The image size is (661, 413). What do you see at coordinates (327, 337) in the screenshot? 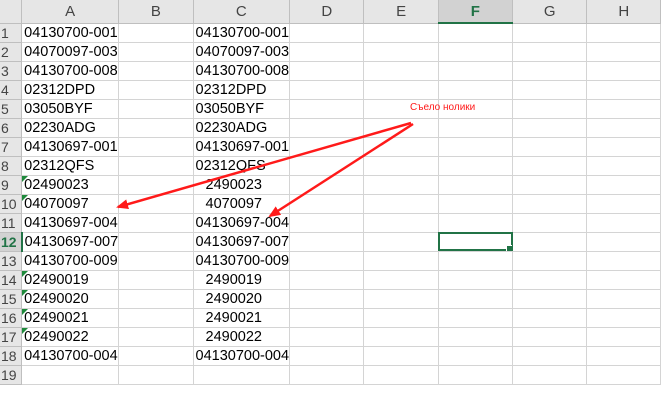
I see `cell-d17` at bounding box center [327, 337].